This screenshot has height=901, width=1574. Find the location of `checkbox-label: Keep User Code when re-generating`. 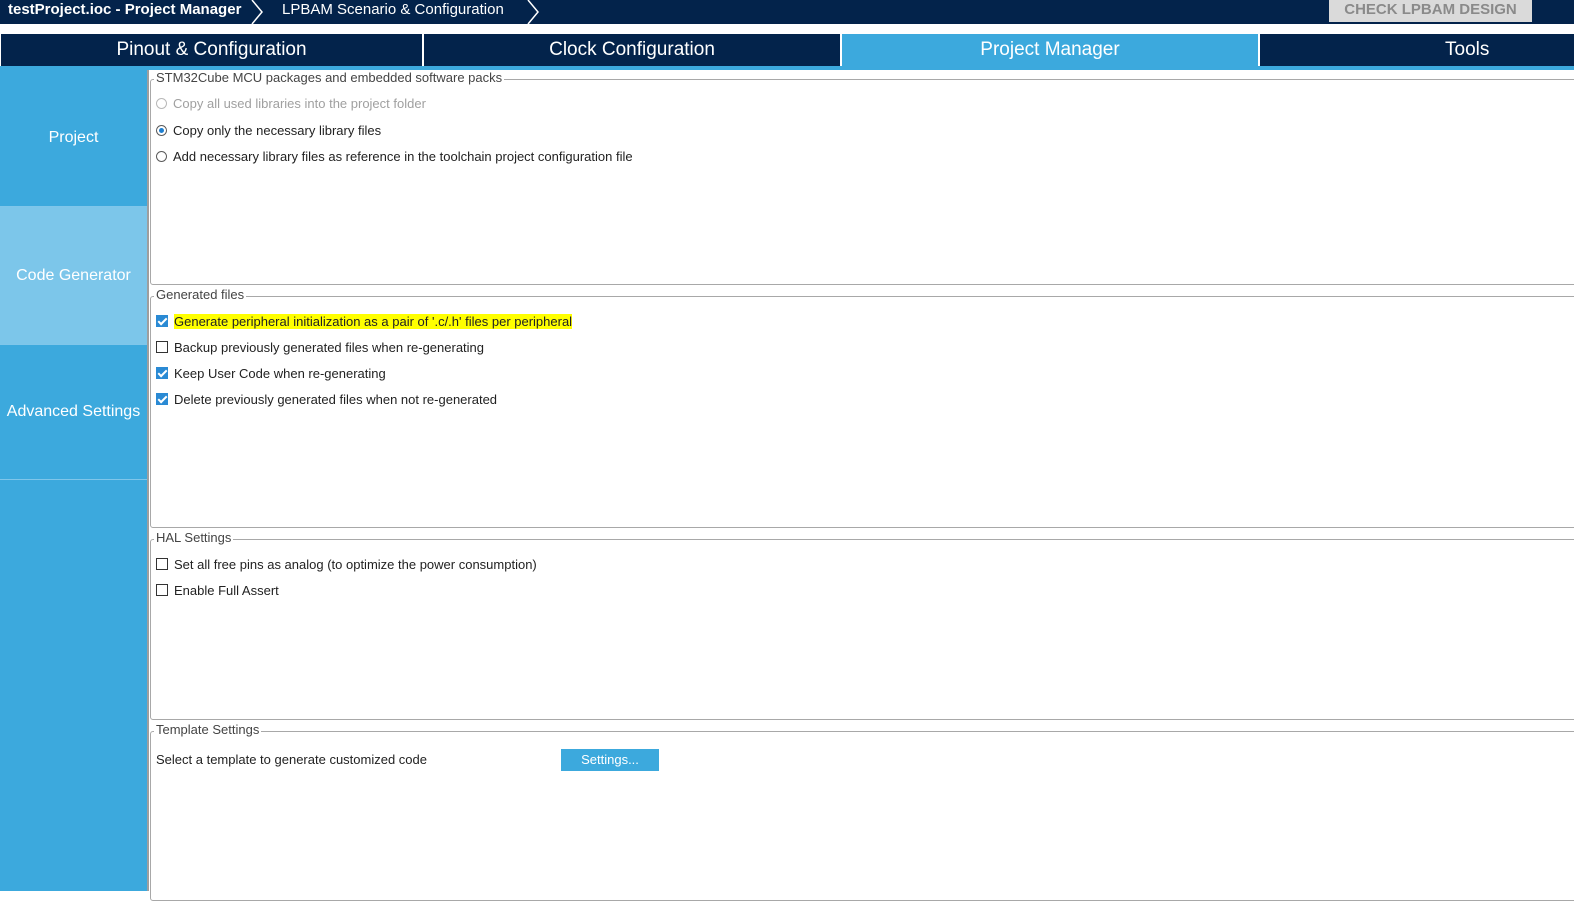

checkbox-label: Keep User Code when re-generating is located at coordinates (280, 373).